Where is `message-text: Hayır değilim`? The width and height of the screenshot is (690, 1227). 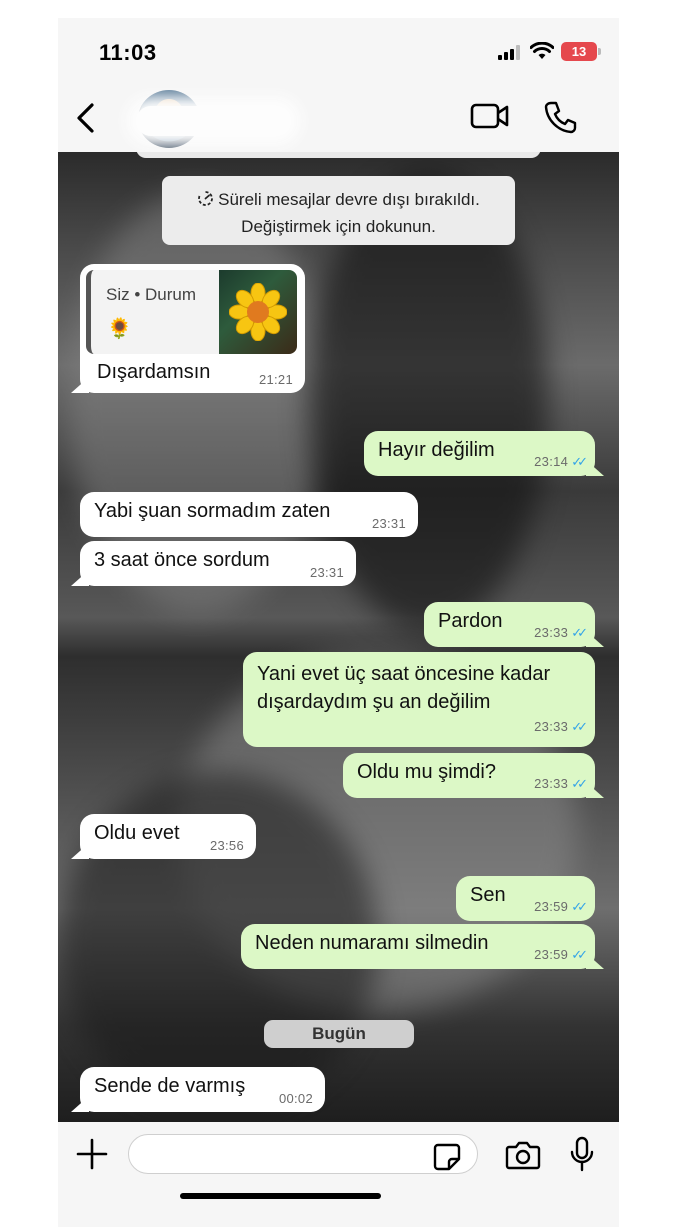 message-text: Hayır değilim is located at coordinates (436, 450).